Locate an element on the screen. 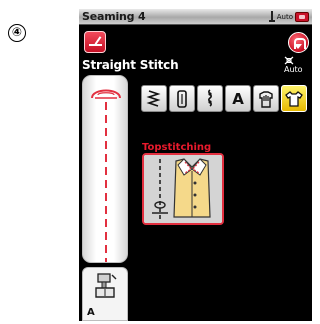 This screenshot has height=324, width=320. alphabet-icon: A is located at coordinates (238, 98).